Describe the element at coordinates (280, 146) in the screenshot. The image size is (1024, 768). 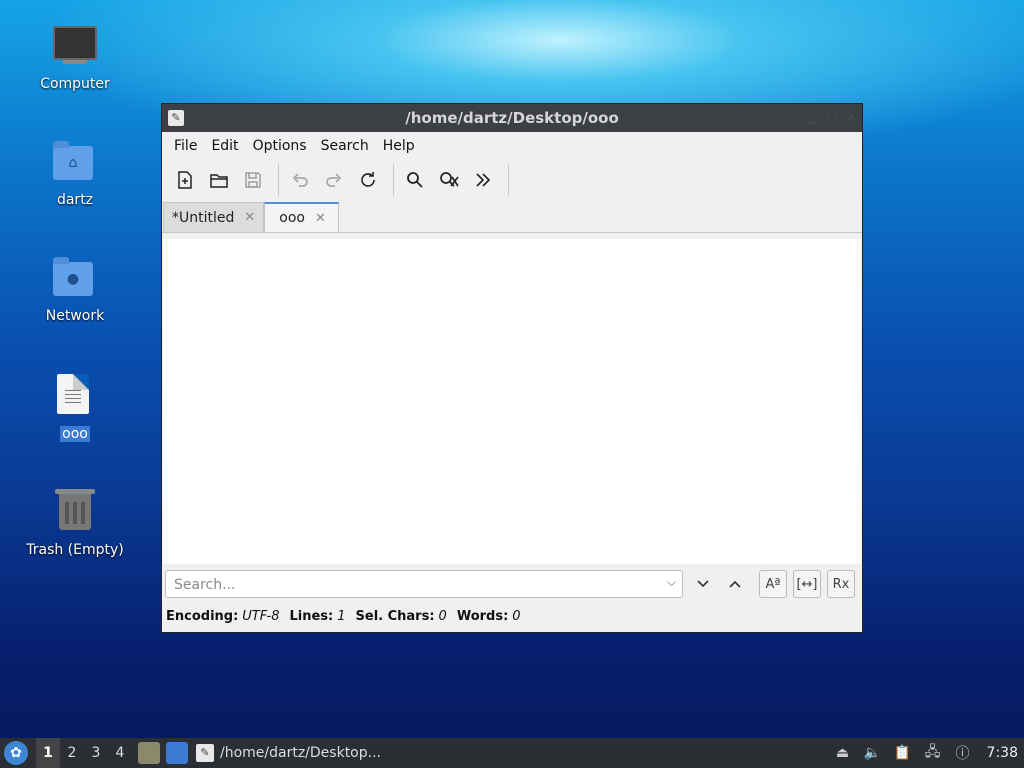
I see `menu-options: Options` at that location.